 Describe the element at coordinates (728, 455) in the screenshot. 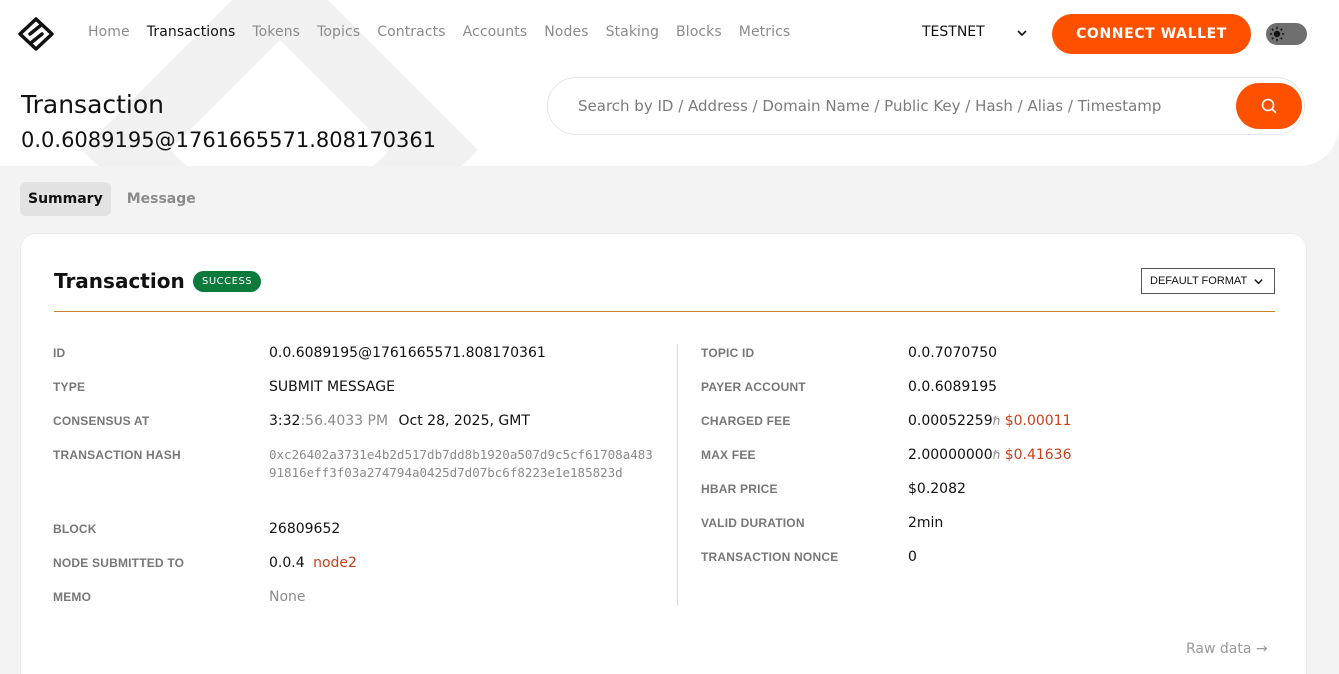

I see `max-fee-label: MAX FEE` at that location.